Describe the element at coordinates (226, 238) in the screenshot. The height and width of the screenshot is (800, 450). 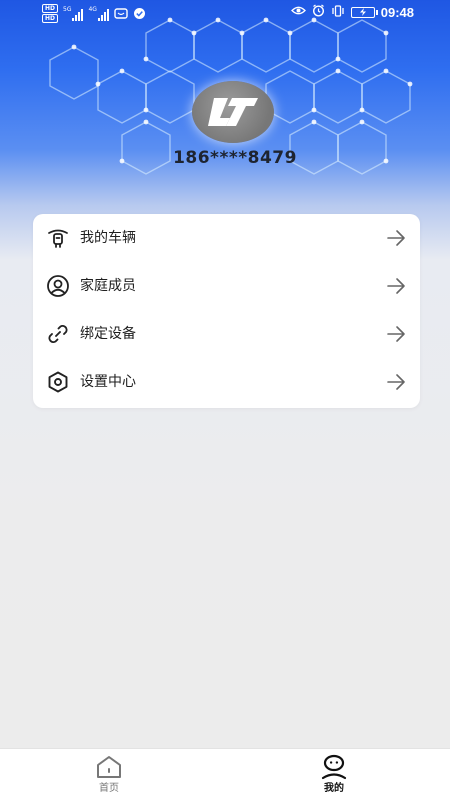
I see `menu-item-my-vehicles: 我的车辆` at that location.